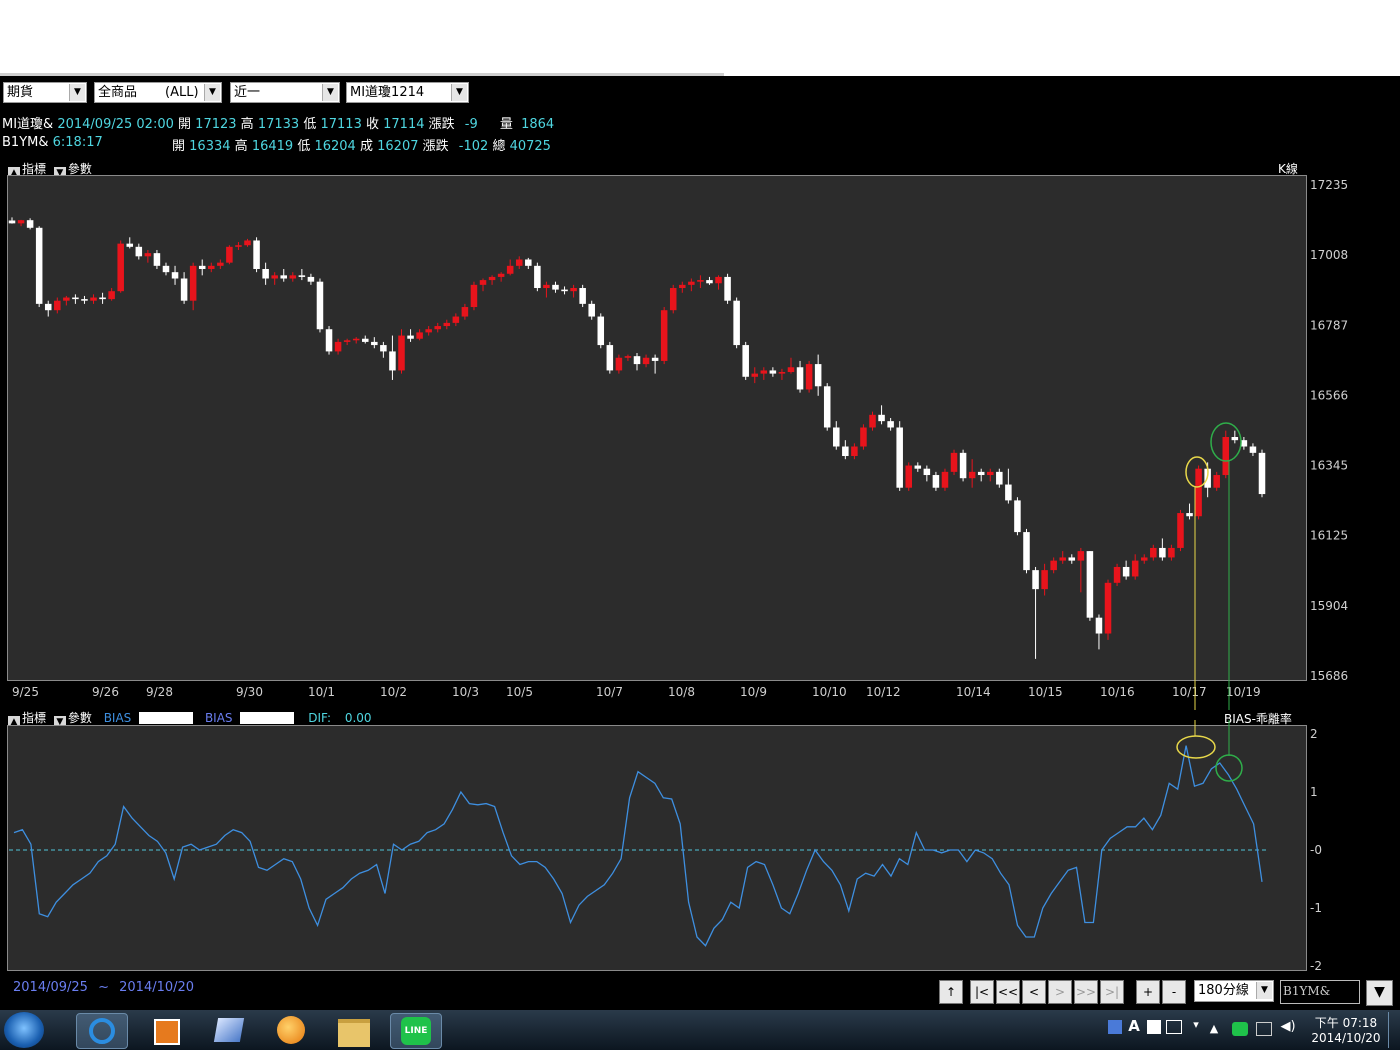 This screenshot has width=1400, height=1050. Describe the element at coordinates (24, 1030) in the screenshot. I see `windows-start-icon` at that location.